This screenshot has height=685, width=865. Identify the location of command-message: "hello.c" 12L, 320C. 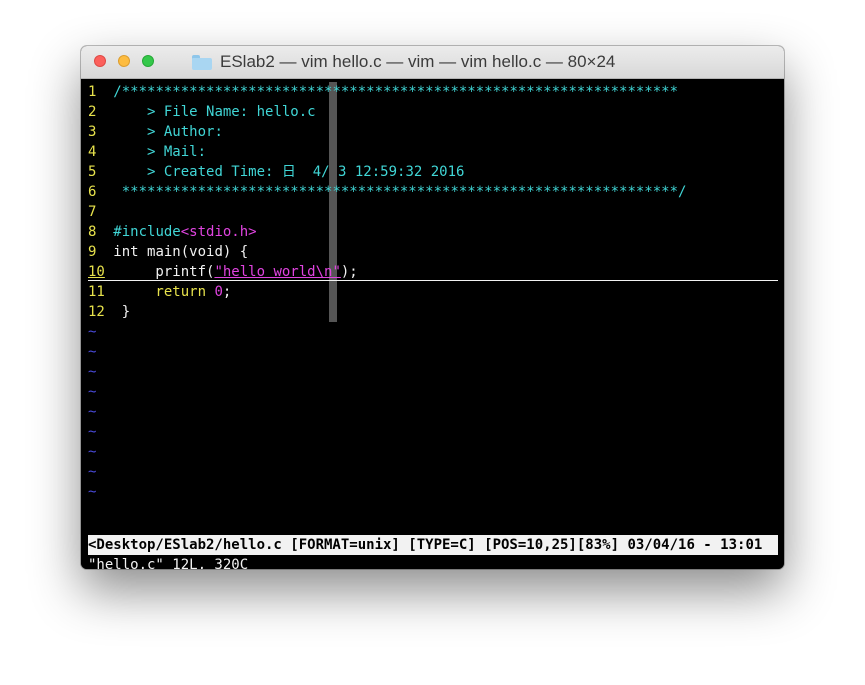
(168, 563).